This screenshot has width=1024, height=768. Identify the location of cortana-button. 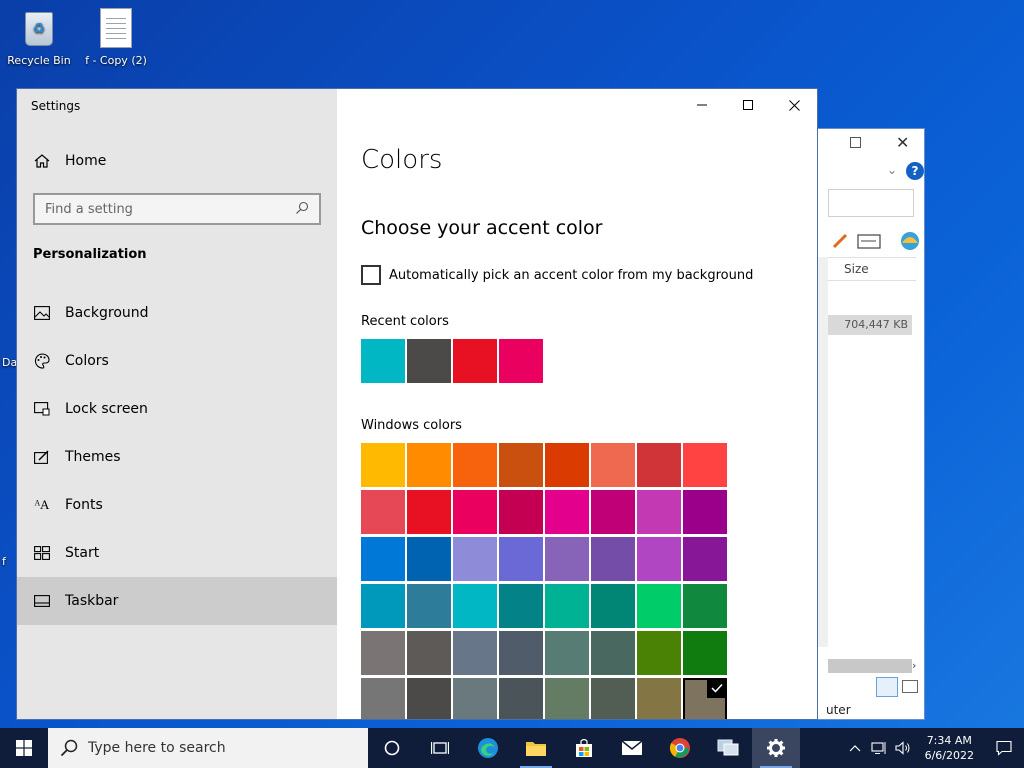
(392, 748).